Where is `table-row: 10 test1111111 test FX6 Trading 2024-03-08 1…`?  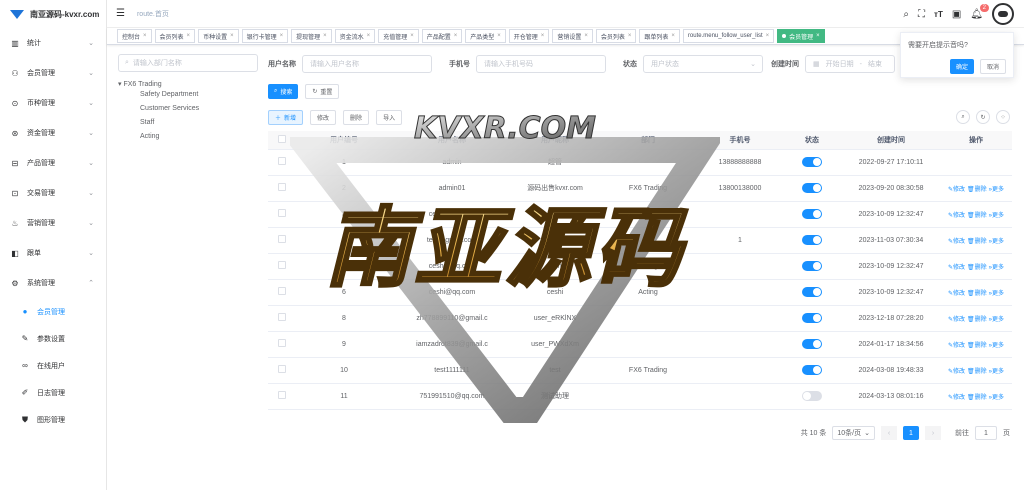
table-row: 10 test1111111 test FX6 Trading 2024-03-08 1… is located at coordinates (640, 370).